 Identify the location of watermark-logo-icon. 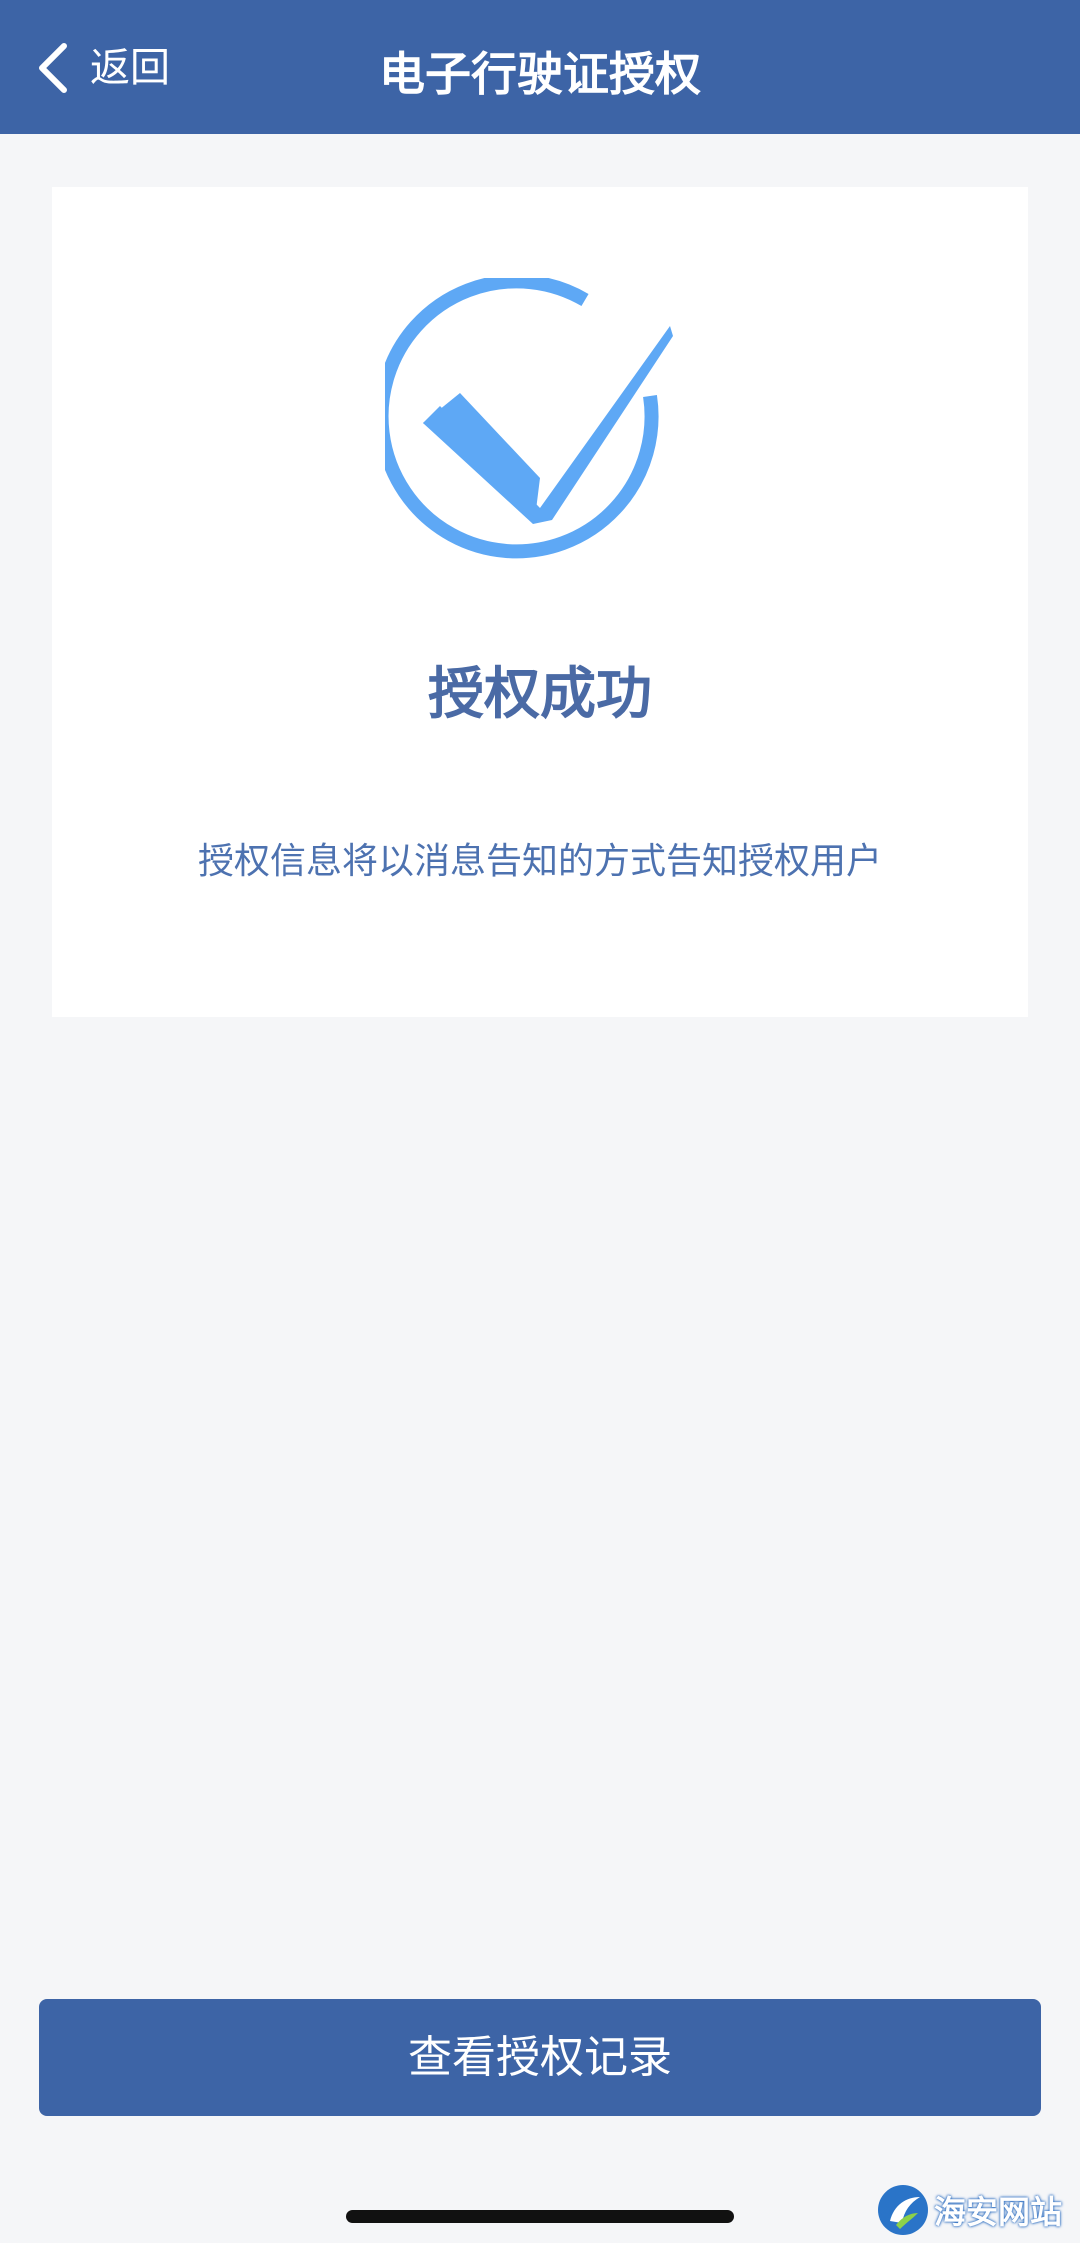
(903, 2210).